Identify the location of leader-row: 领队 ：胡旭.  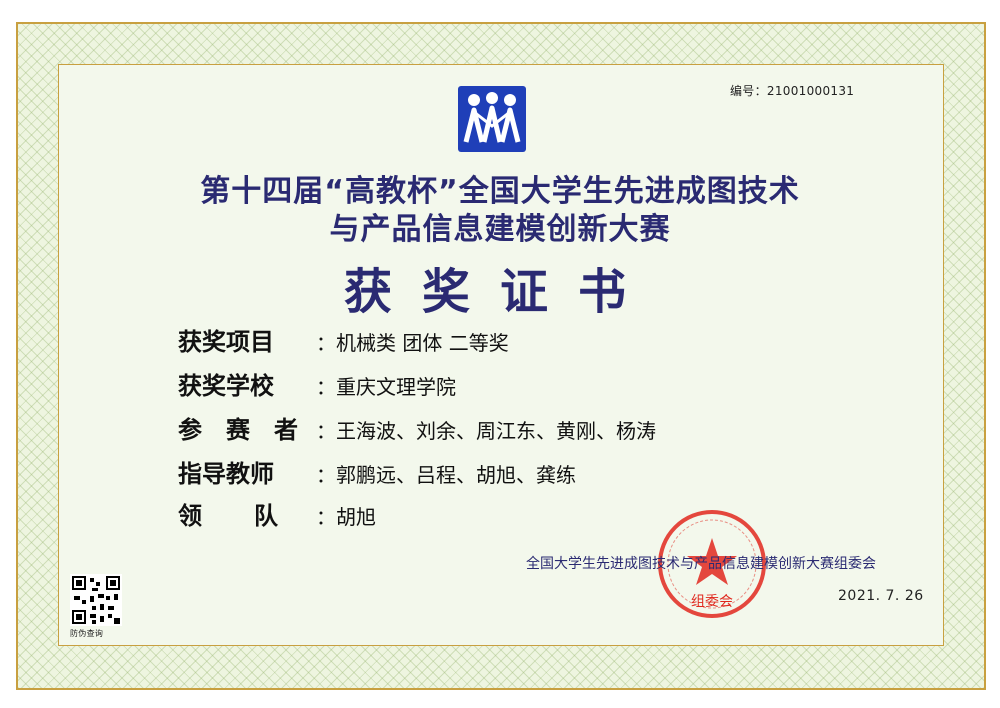
(277, 513).